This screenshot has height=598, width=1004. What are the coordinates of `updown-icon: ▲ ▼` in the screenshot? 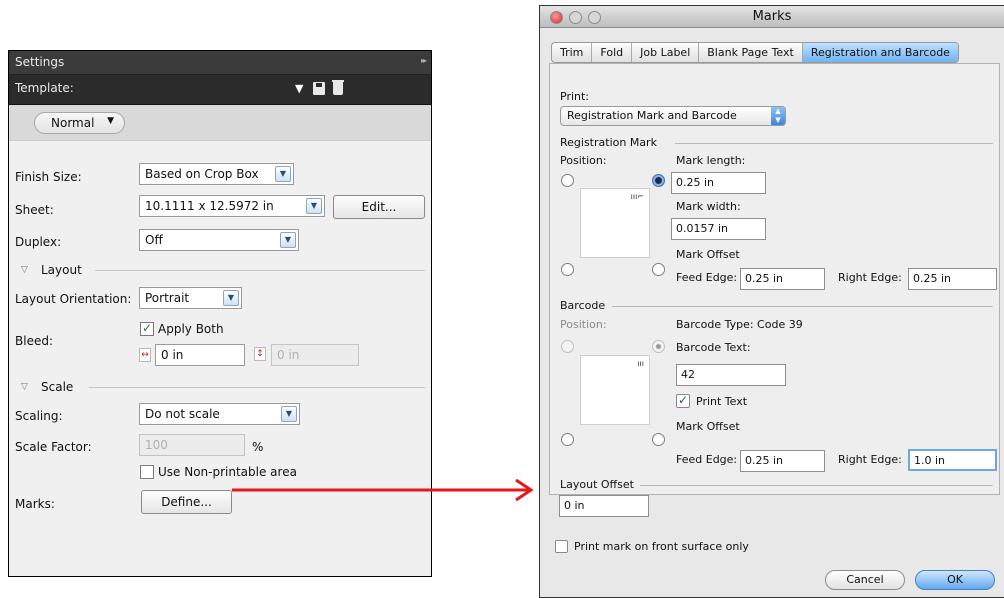 It's located at (778, 116).